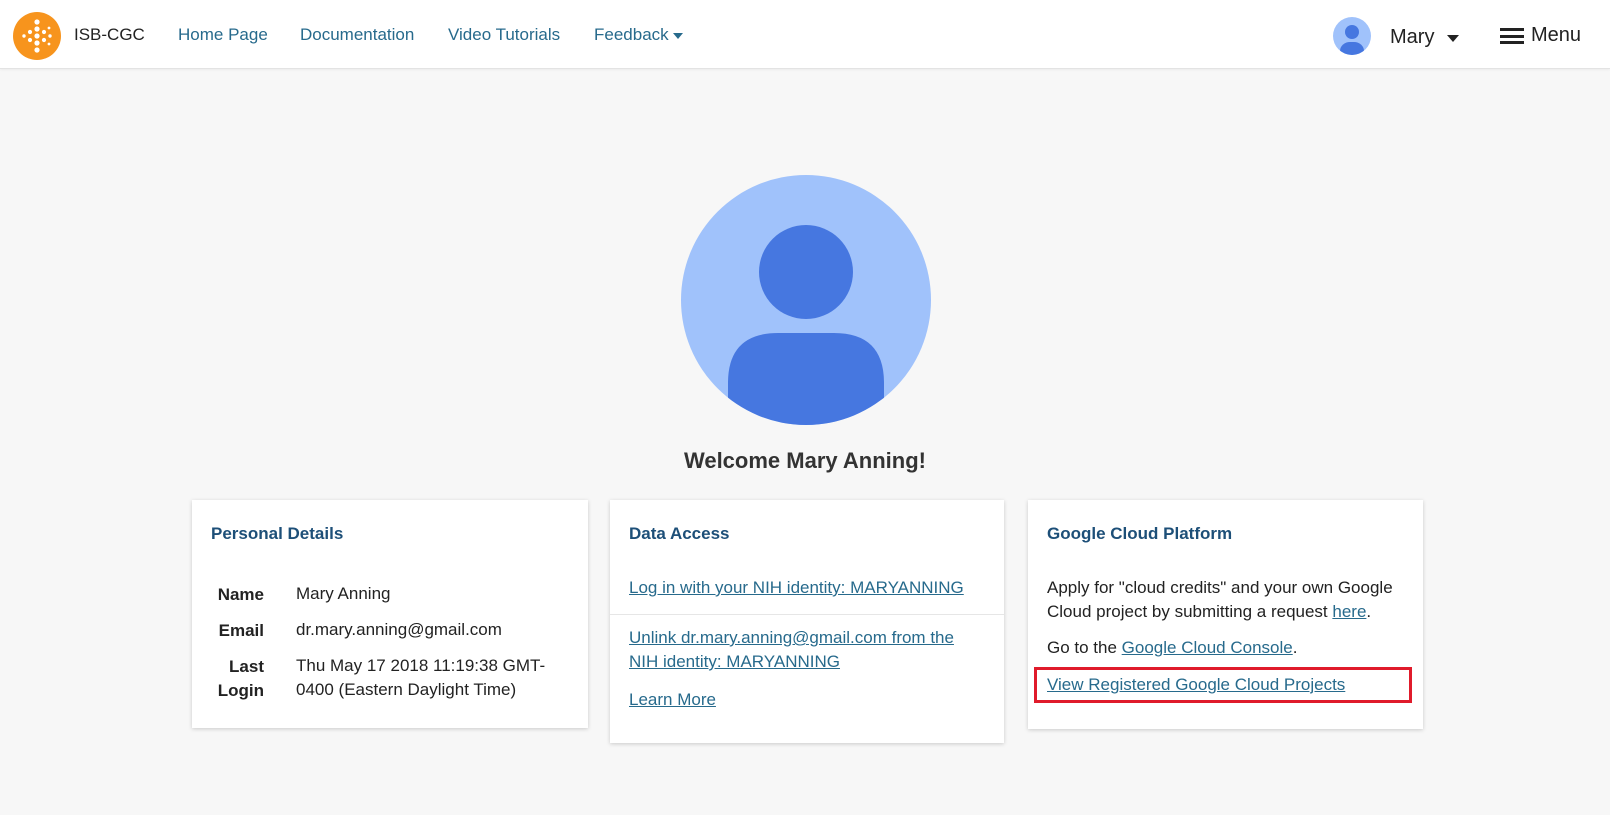 The width and height of the screenshot is (1610, 815). I want to click on menu-label: Menu, so click(1556, 35).